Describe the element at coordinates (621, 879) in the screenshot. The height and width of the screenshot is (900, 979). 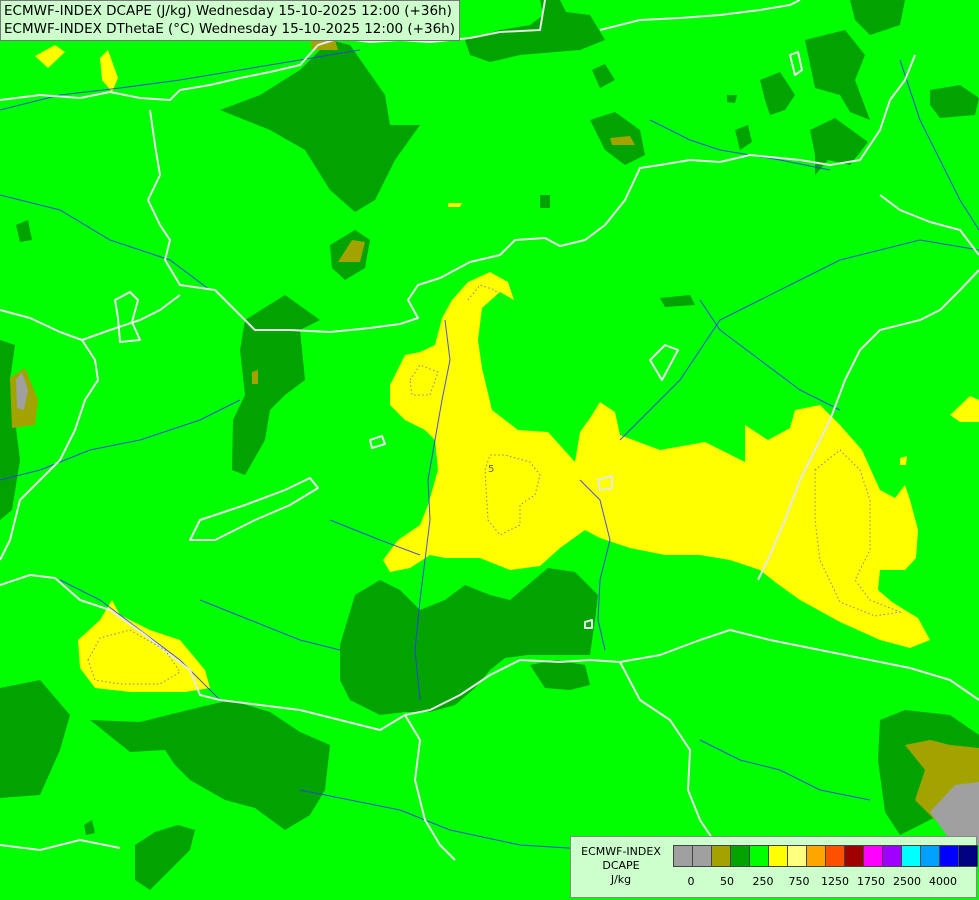
I see `legend-title-unit: J/kg` at that location.